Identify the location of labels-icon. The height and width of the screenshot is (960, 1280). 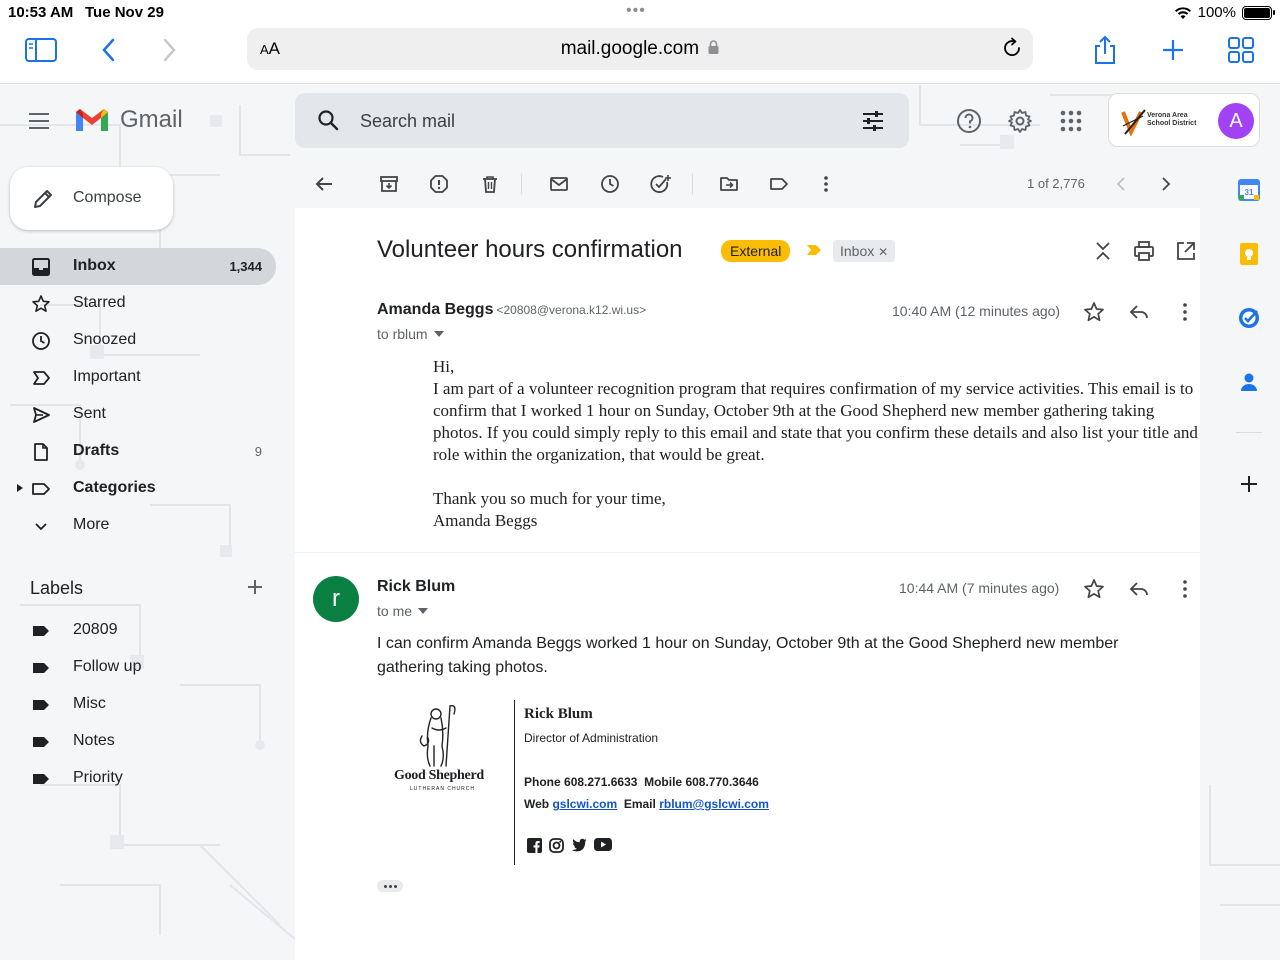
(779, 184).